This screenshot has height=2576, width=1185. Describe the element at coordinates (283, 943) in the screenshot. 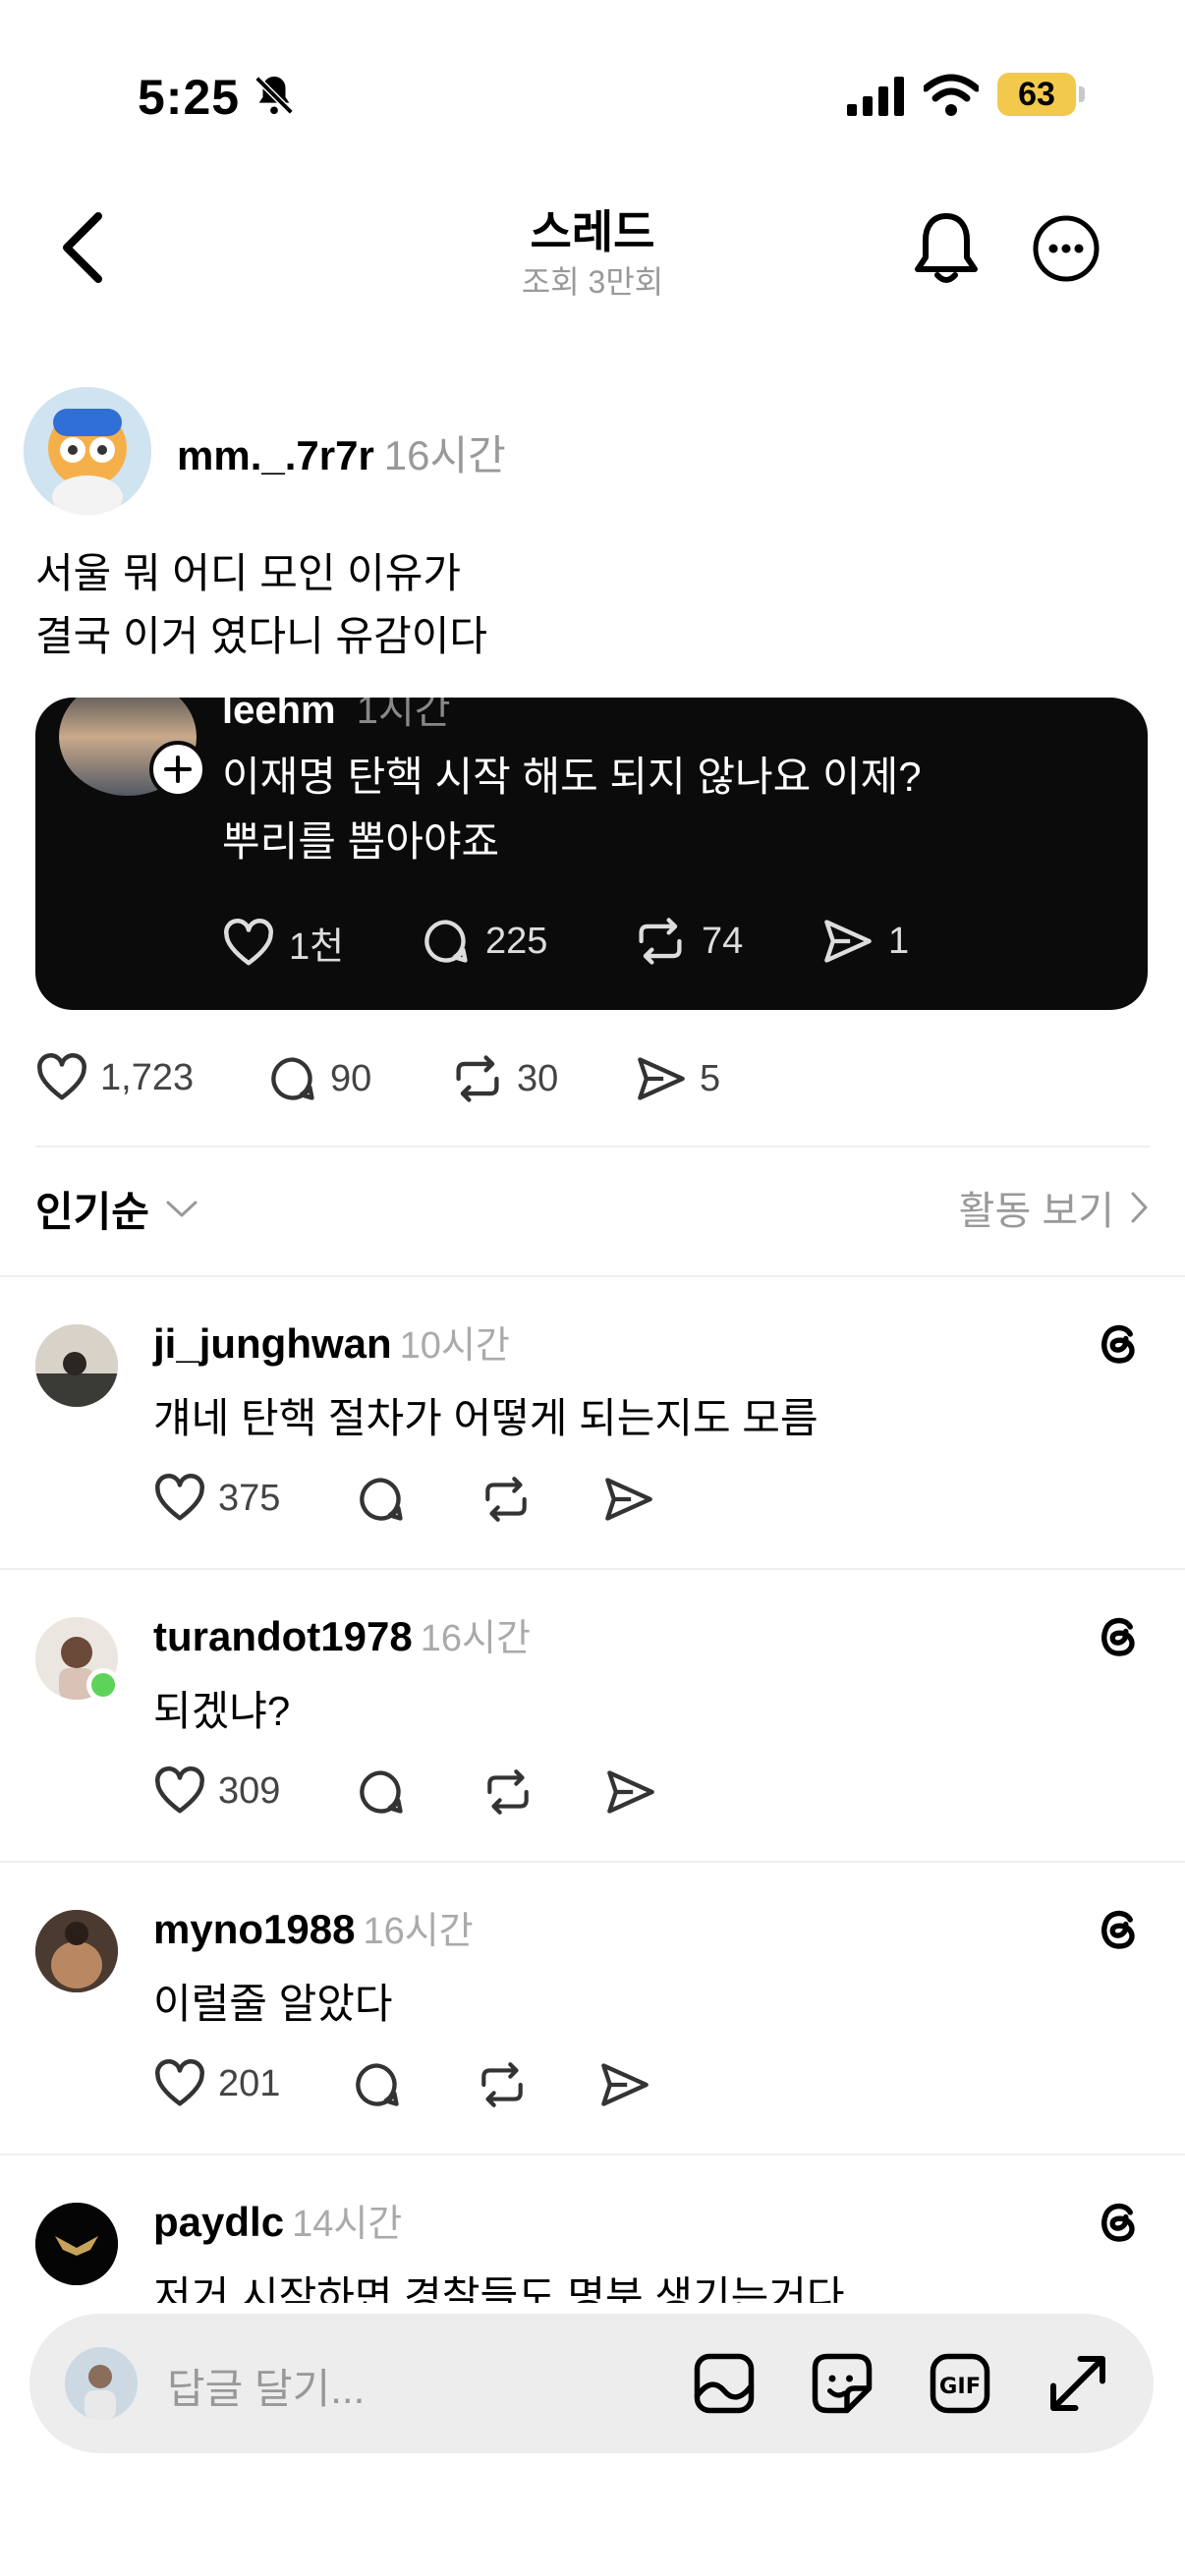

I see `quoted-like-button: 1천` at that location.